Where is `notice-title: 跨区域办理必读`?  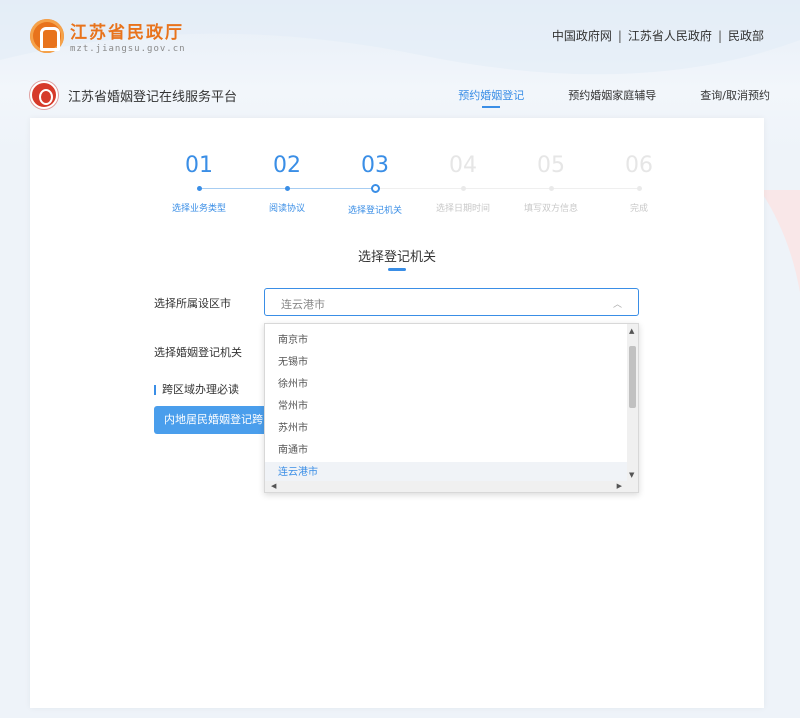 notice-title: 跨区域办理必读 is located at coordinates (196, 389).